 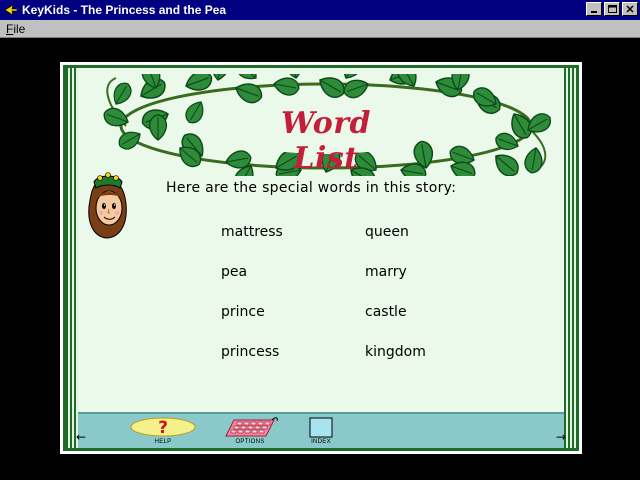 I want to click on index-button: INDEX, so click(x=321, y=430).